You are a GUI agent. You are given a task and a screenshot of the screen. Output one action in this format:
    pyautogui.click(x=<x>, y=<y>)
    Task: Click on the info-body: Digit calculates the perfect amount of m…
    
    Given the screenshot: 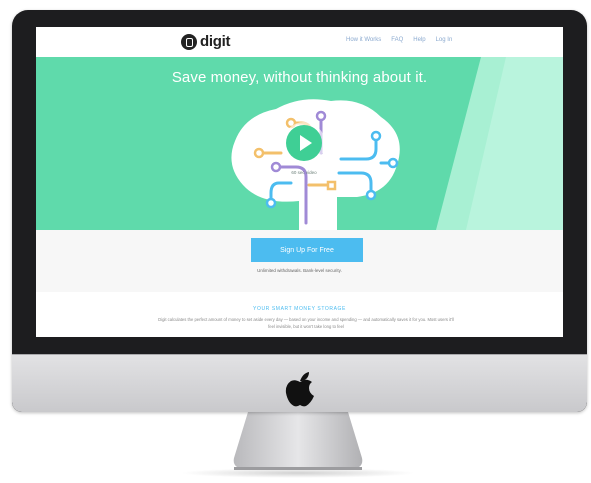 What is the action you would take?
    pyautogui.click(x=306, y=323)
    